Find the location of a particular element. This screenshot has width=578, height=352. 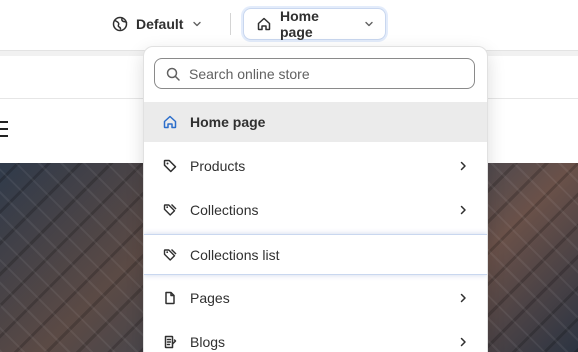

menu-item-label: Products is located at coordinates (218, 166).